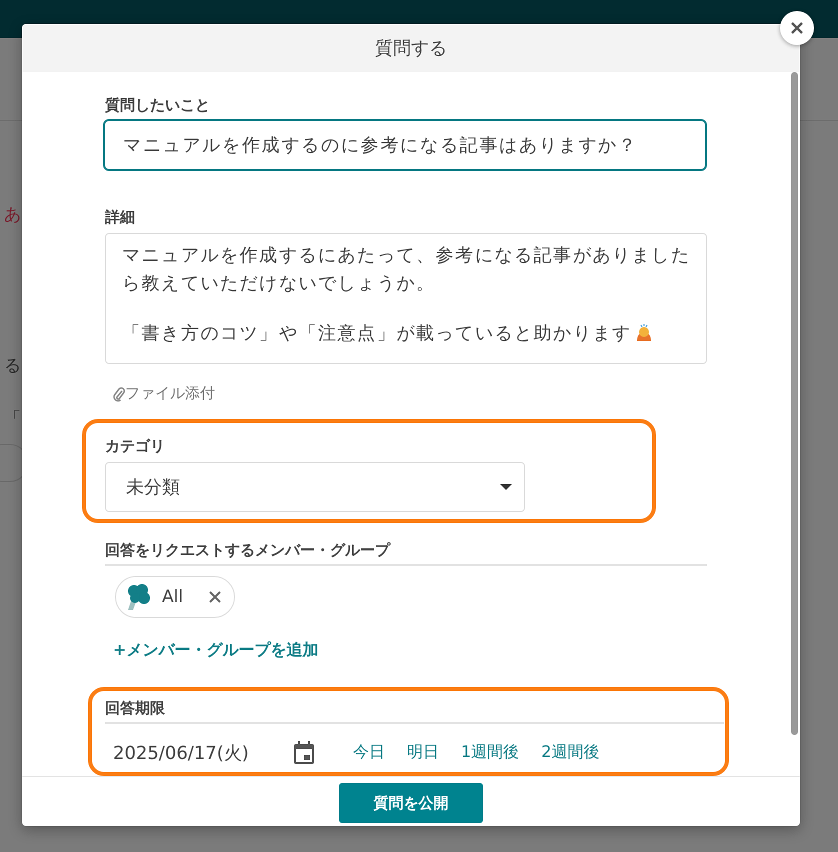  Describe the element at coordinates (215, 650) in the screenshot. I see `add-member-link: +メンバー・グループを追加` at that location.